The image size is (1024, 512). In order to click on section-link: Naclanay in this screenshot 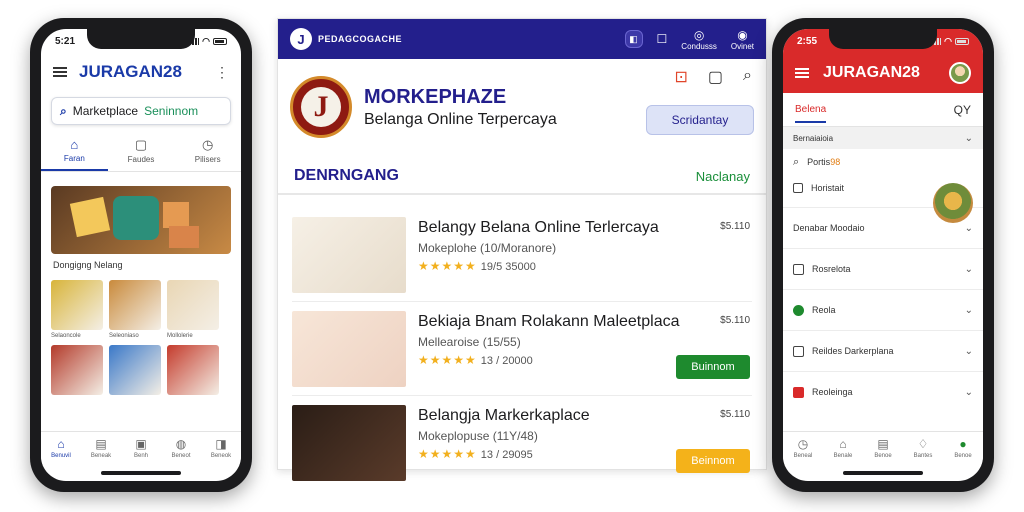, I will do `click(723, 176)`.